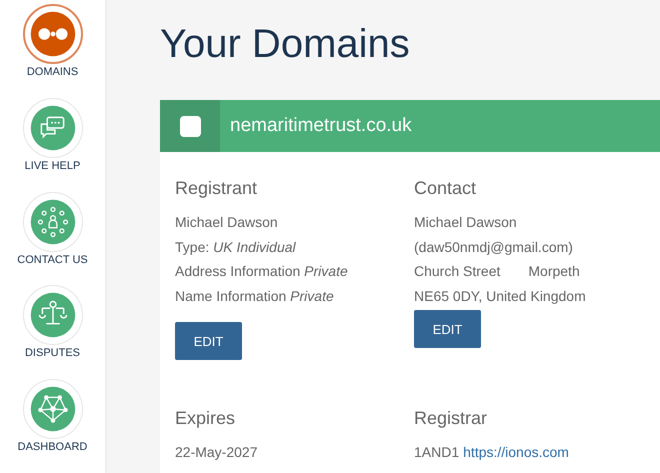 The width and height of the screenshot is (660, 473). I want to click on registrar-link: https://ionos.com, so click(516, 452).